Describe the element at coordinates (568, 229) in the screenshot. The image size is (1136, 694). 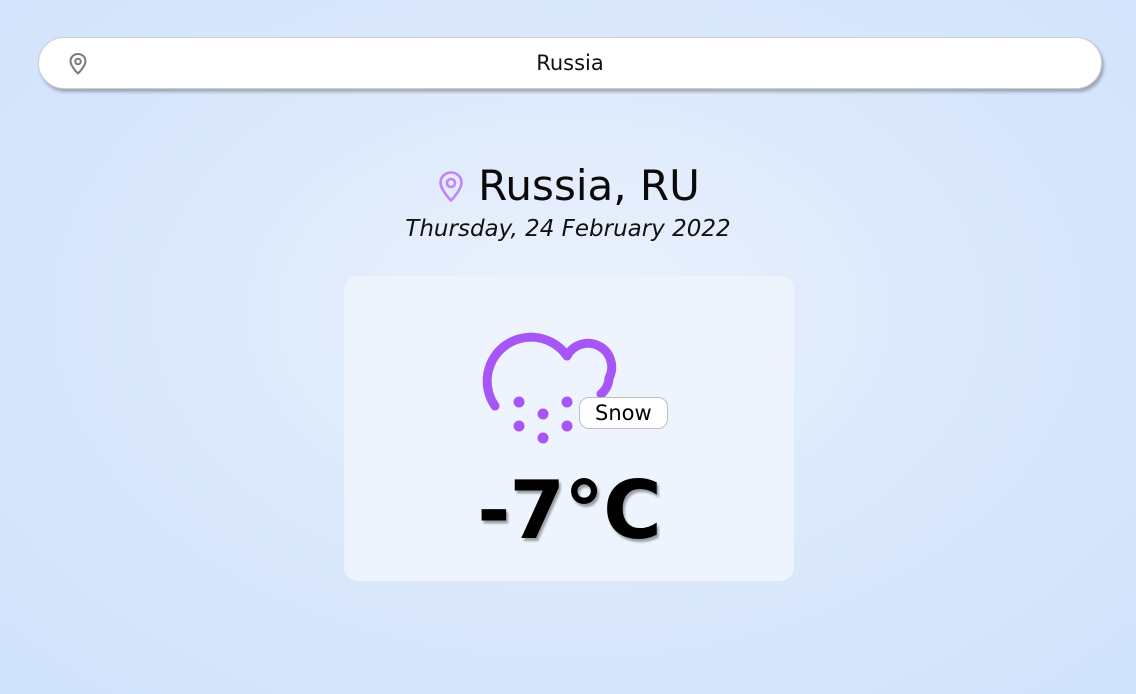
I see `date-label: Thursday, 24 February 2022` at that location.